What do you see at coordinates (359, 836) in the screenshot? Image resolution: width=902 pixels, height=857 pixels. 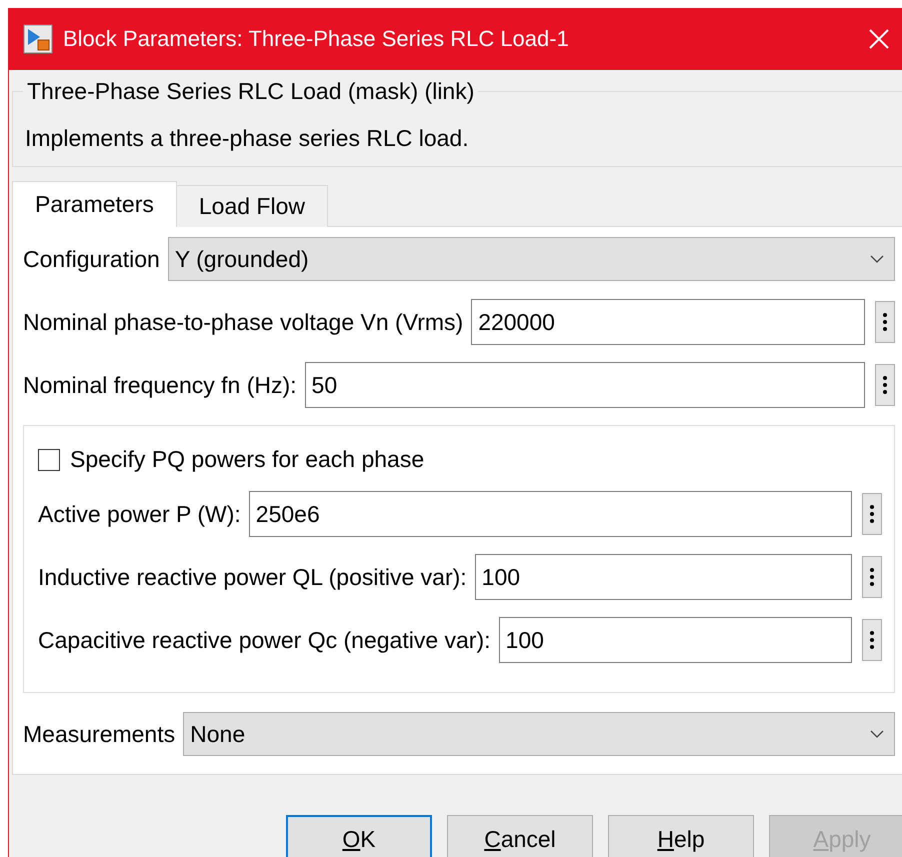 I see `dialog-button: OK` at bounding box center [359, 836].